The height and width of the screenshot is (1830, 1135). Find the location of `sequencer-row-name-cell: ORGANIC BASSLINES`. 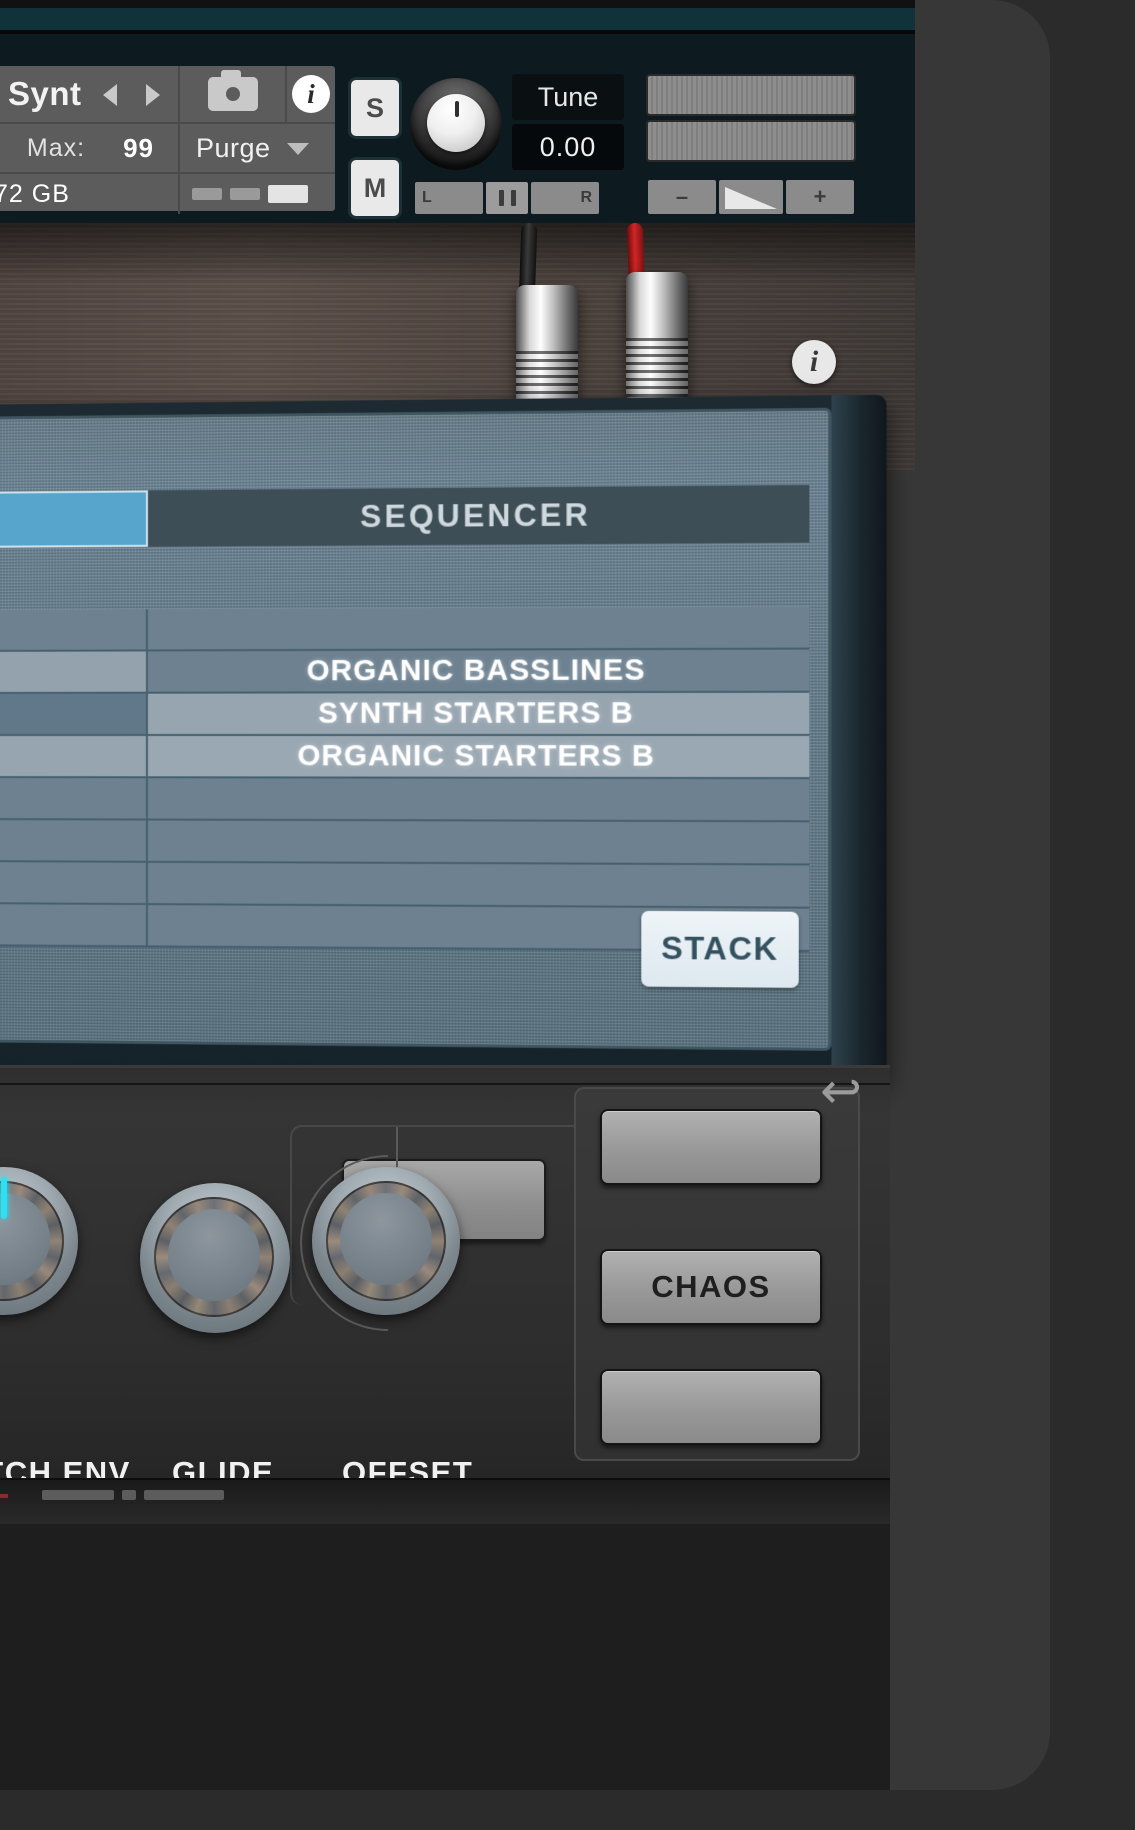

sequencer-row-name-cell: ORGANIC BASSLINES is located at coordinates (478, 670).